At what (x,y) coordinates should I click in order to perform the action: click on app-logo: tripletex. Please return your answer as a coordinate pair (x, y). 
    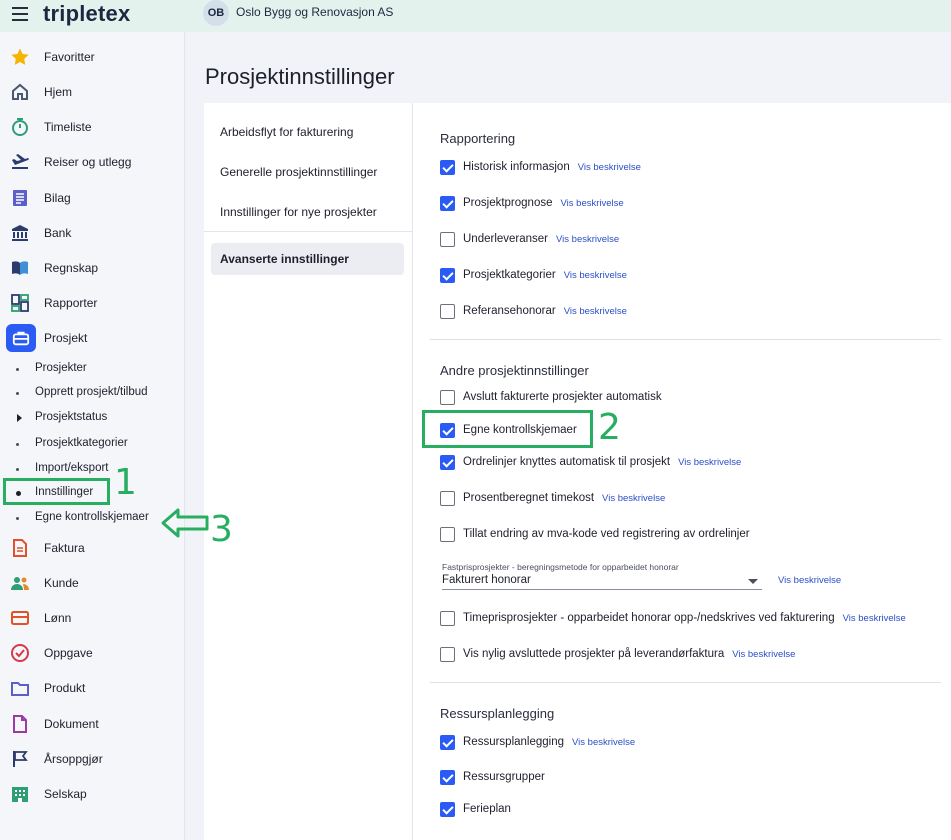
    Looking at the image, I should click on (86, 14).